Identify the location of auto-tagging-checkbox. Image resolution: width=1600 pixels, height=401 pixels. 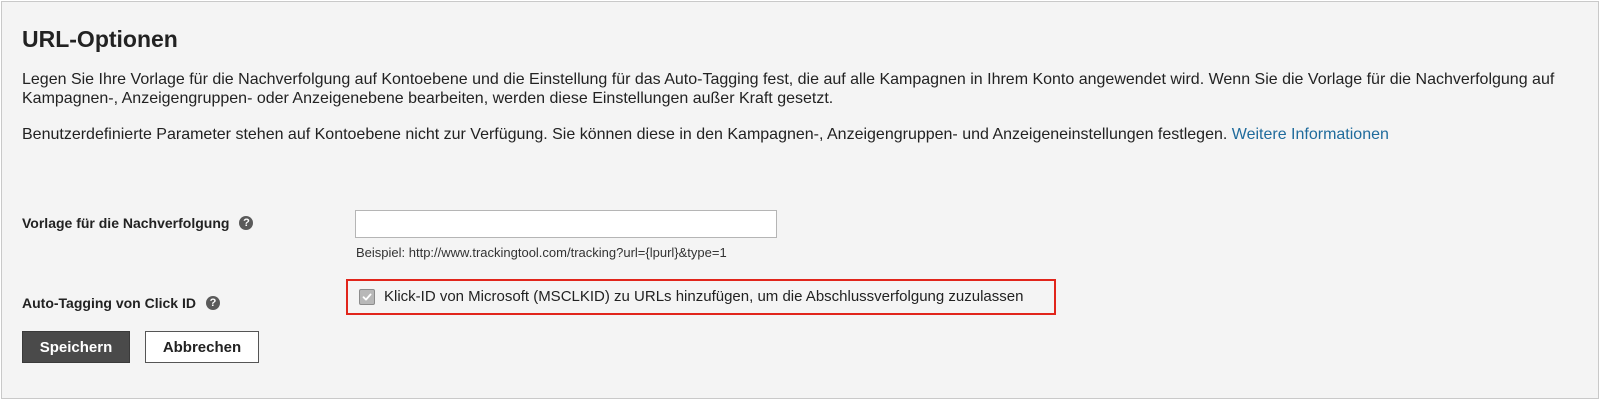
(367, 296).